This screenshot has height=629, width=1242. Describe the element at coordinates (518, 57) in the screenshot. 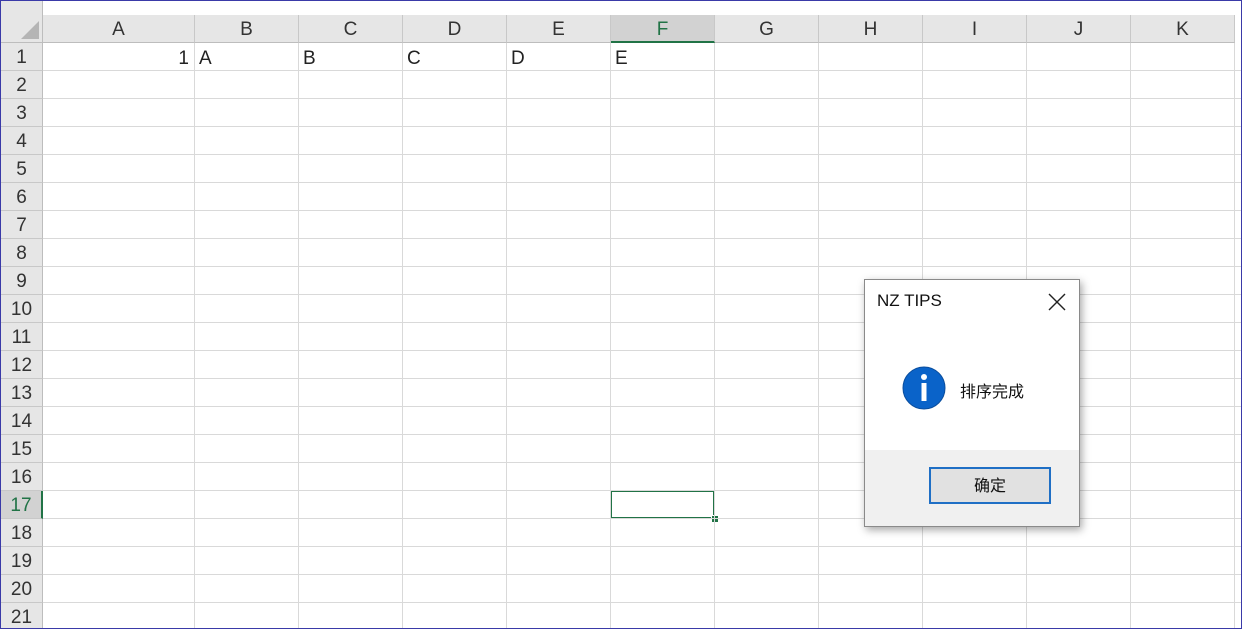

I see `cell-E1: D` at that location.